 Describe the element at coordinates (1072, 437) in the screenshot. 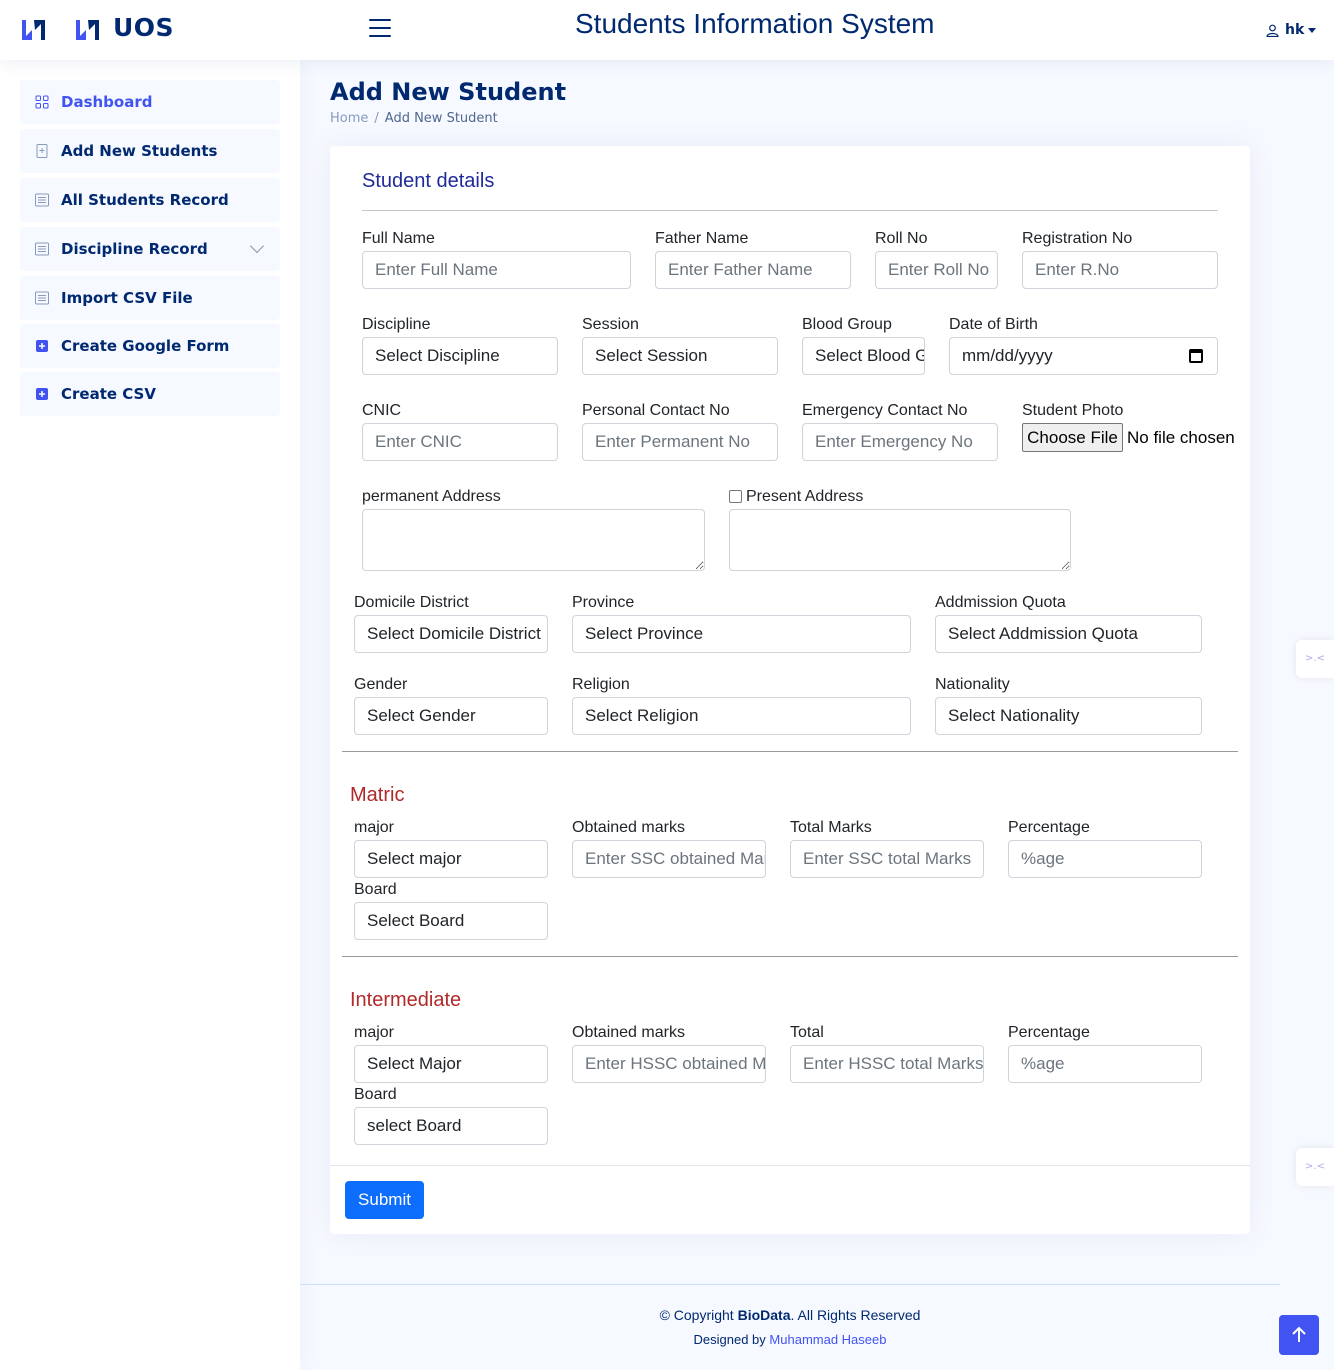

I see `choose-file-button: Choose File` at that location.